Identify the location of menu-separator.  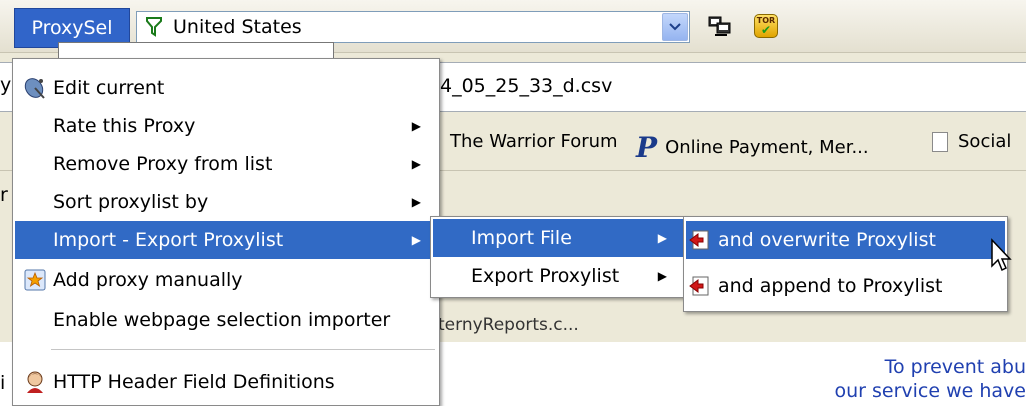
(243, 349).